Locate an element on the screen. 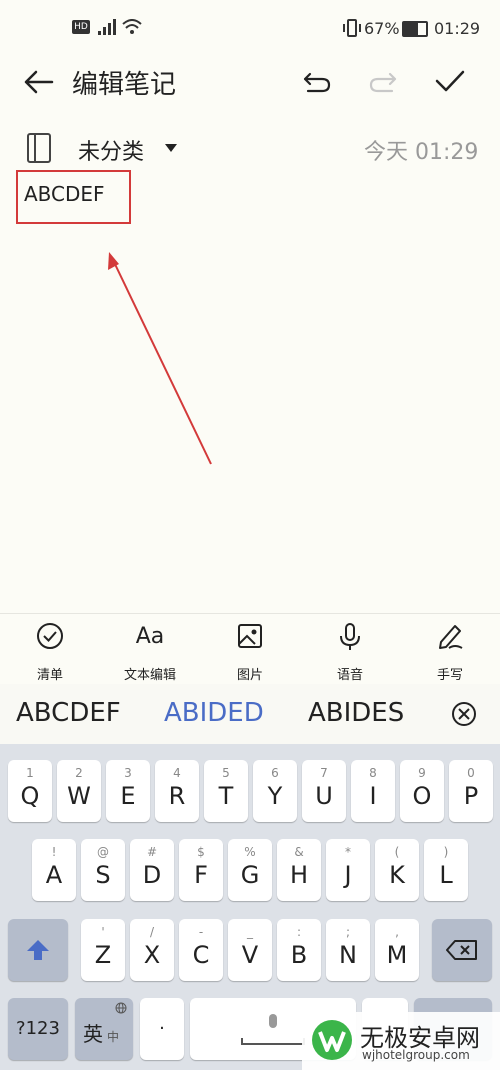  checklist-icon is located at coordinates (50, 636).